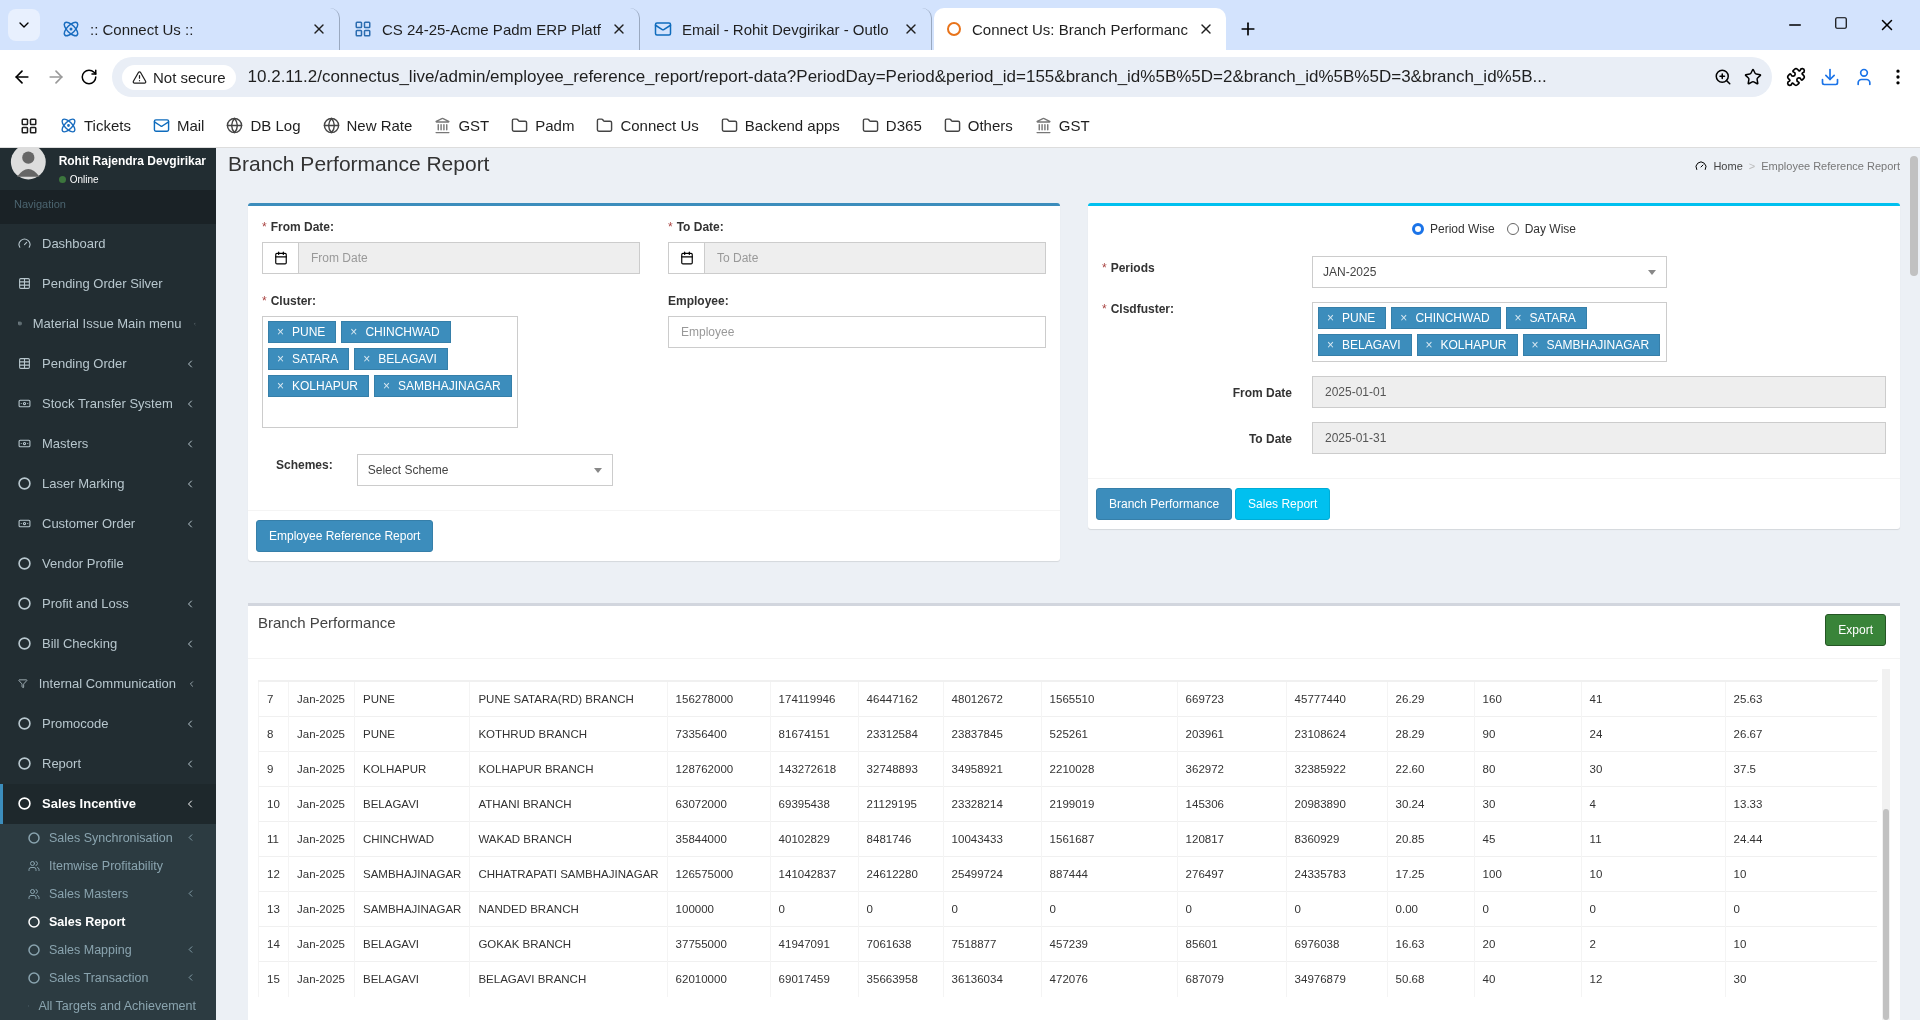  Describe the element at coordinates (108, 323) in the screenshot. I see `nav-item: Material Issue Main menu` at that location.